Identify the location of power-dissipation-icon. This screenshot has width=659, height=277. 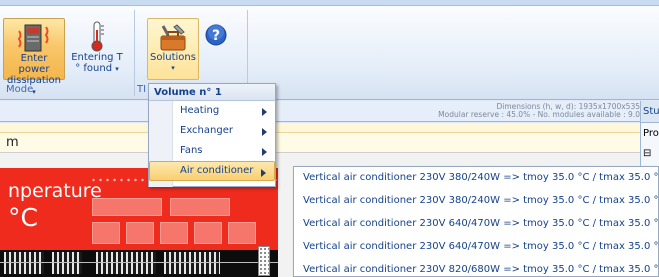
(34, 37).